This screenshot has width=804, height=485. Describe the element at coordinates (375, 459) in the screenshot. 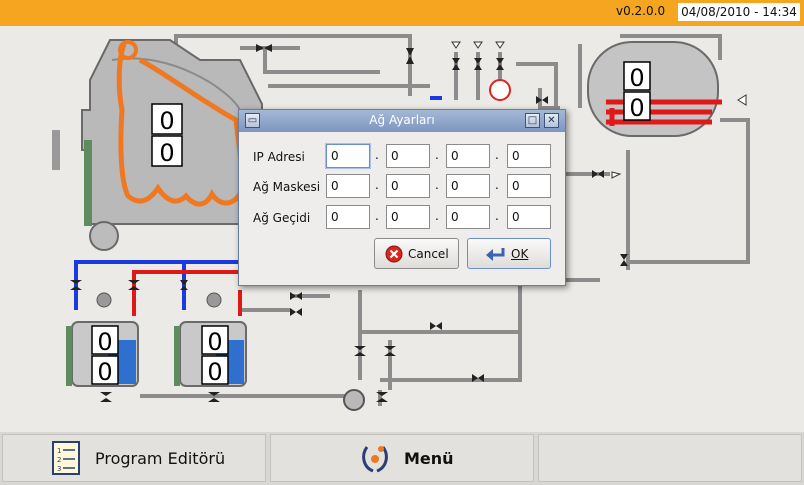

I see `menu-icon` at that location.